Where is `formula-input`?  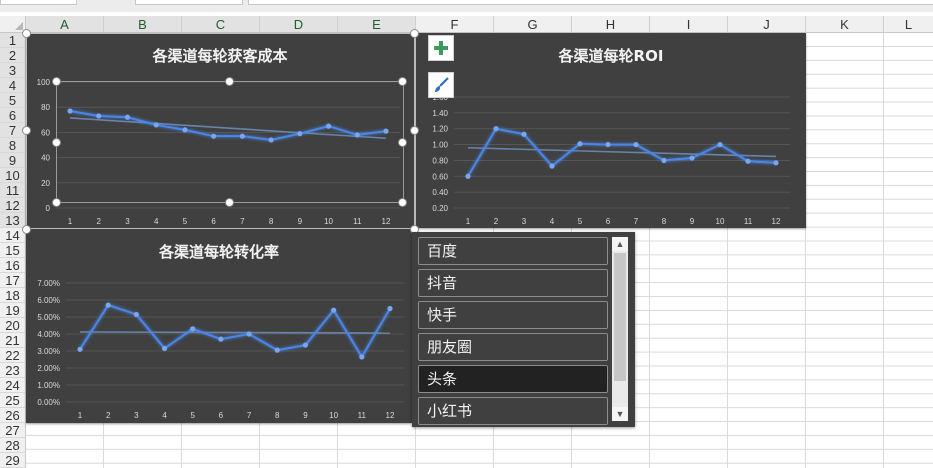
formula-input is located at coordinates (590, 2).